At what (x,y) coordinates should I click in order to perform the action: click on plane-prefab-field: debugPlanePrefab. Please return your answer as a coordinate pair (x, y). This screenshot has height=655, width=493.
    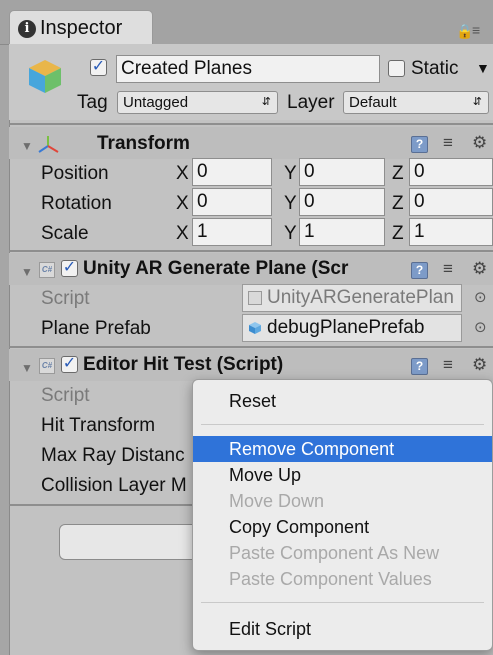
    Looking at the image, I should click on (352, 328).